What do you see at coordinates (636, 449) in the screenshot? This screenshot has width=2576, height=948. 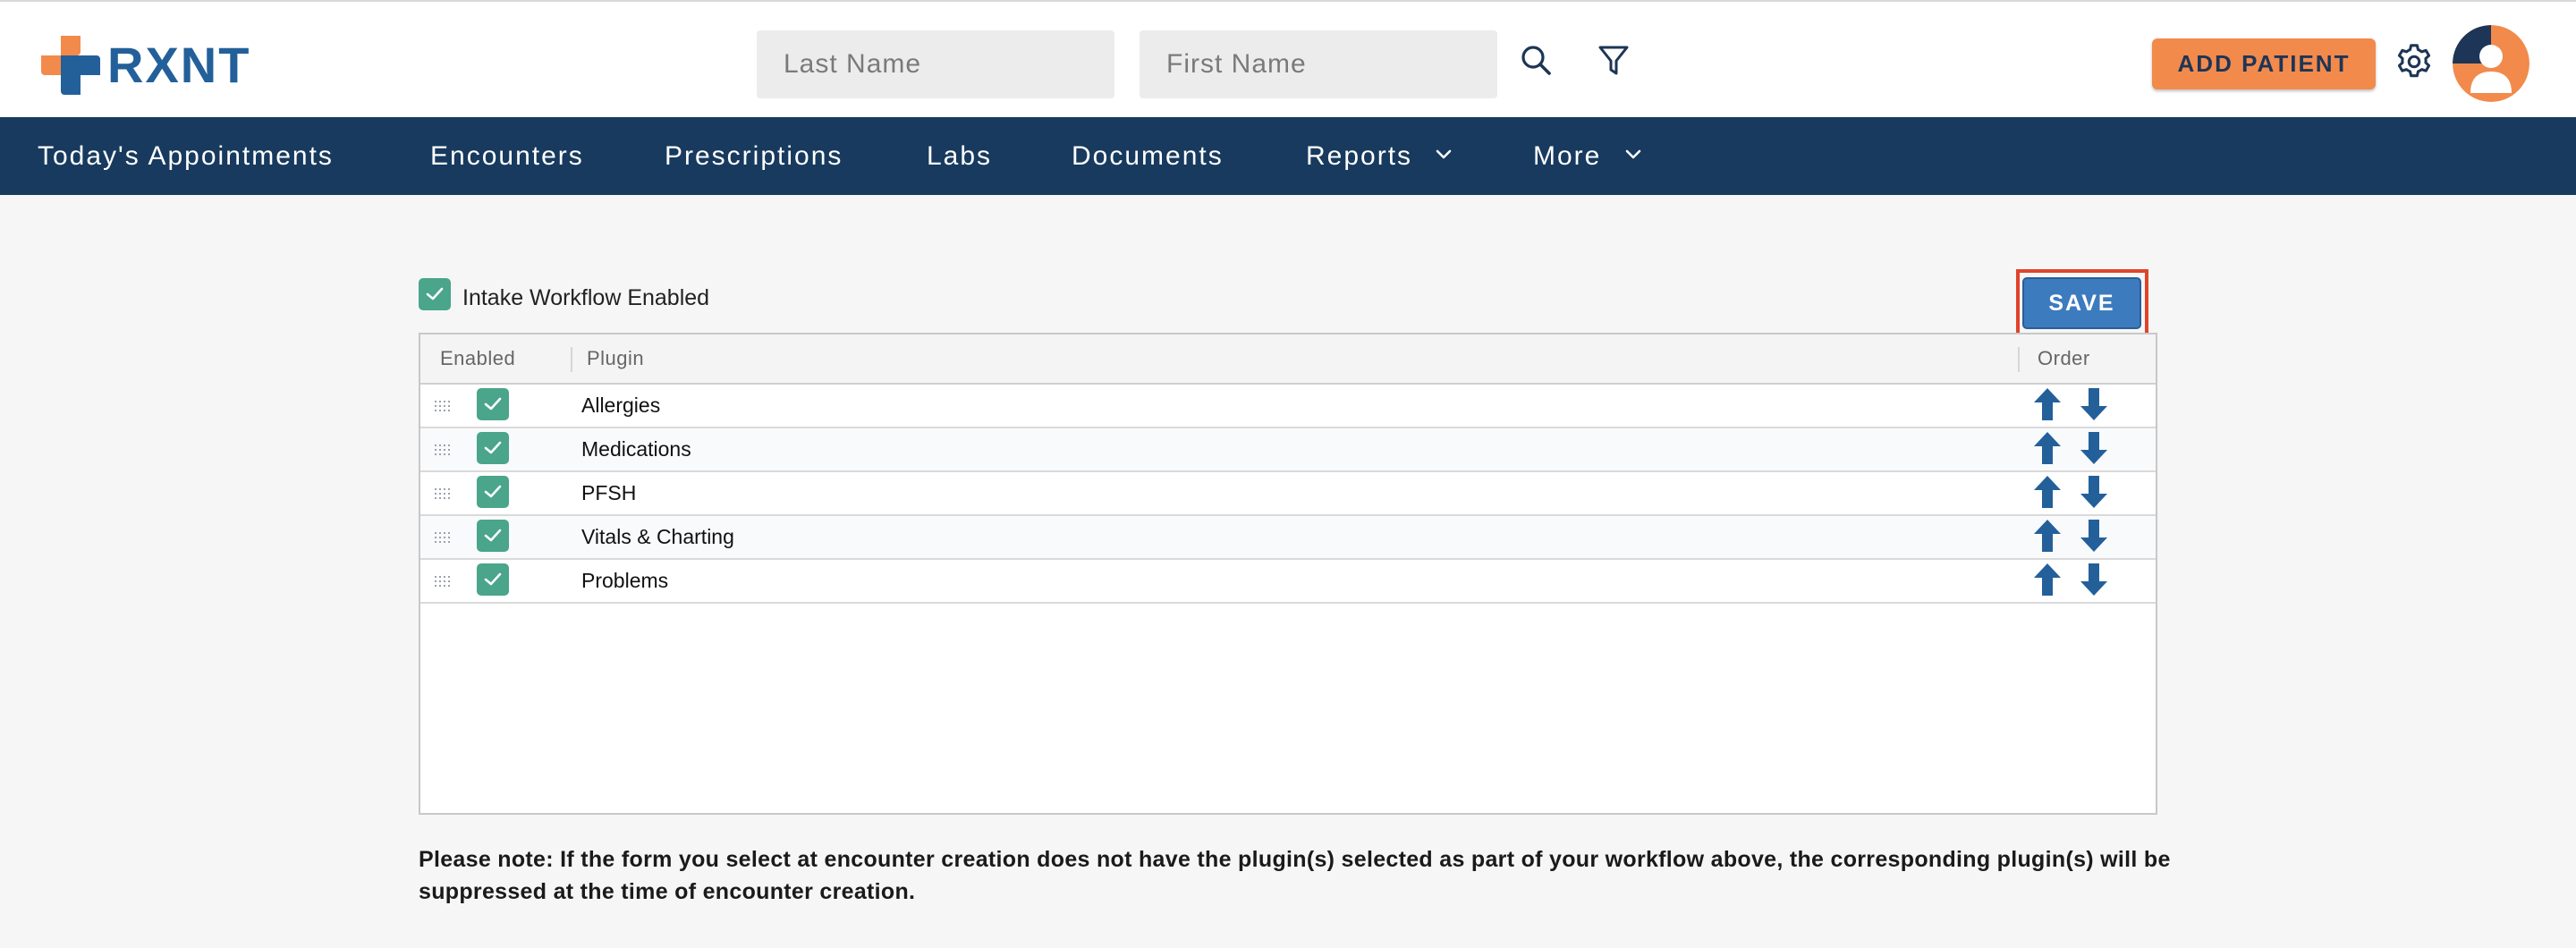 I see `plugin-name: Medications` at bounding box center [636, 449].